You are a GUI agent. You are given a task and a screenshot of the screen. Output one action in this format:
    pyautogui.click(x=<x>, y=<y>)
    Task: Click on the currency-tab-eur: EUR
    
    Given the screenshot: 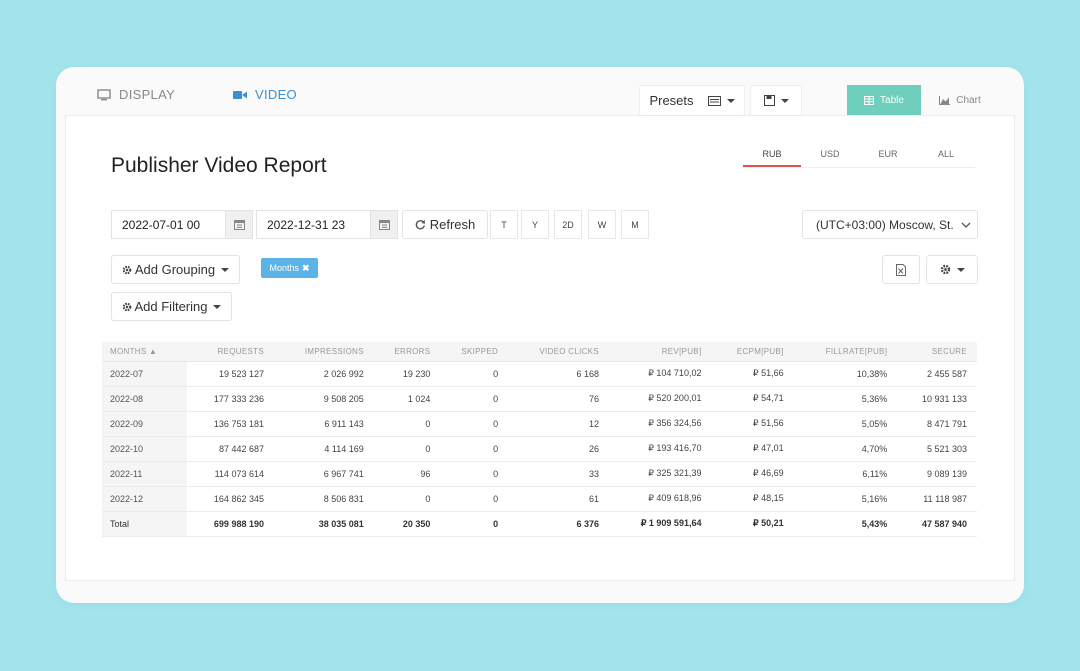 What is the action you would take?
    pyautogui.click(x=888, y=156)
    